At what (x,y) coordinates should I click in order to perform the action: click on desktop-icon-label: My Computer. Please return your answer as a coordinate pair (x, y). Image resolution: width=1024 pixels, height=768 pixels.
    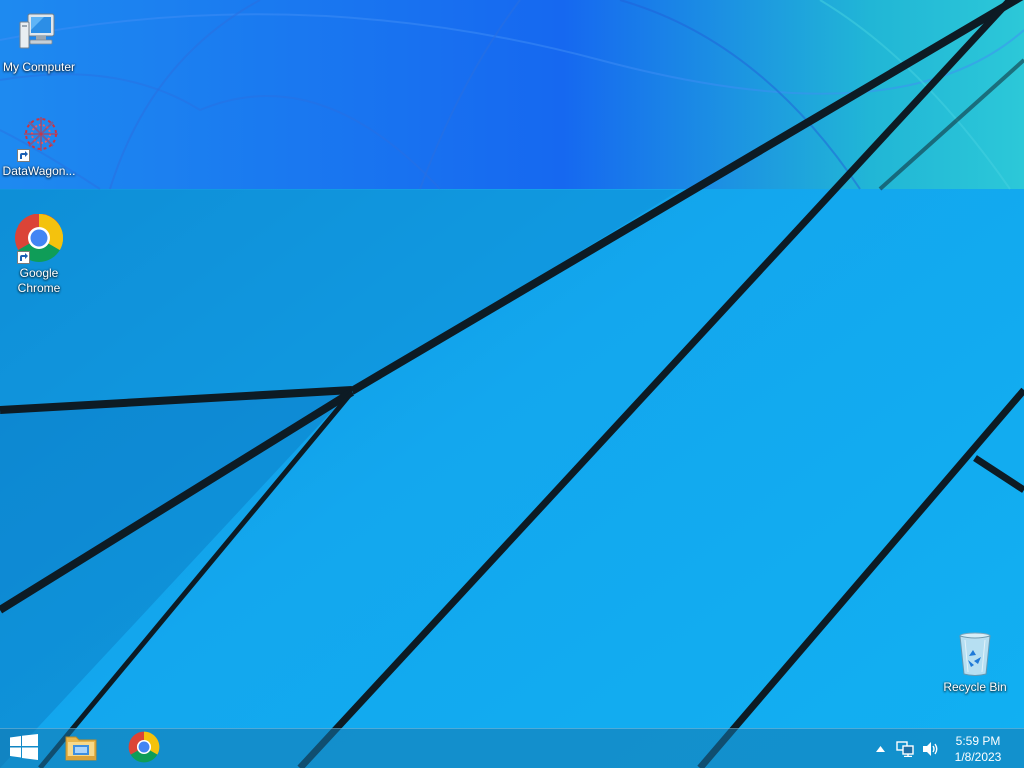
    Looking at the image, I should click on (39, 67).